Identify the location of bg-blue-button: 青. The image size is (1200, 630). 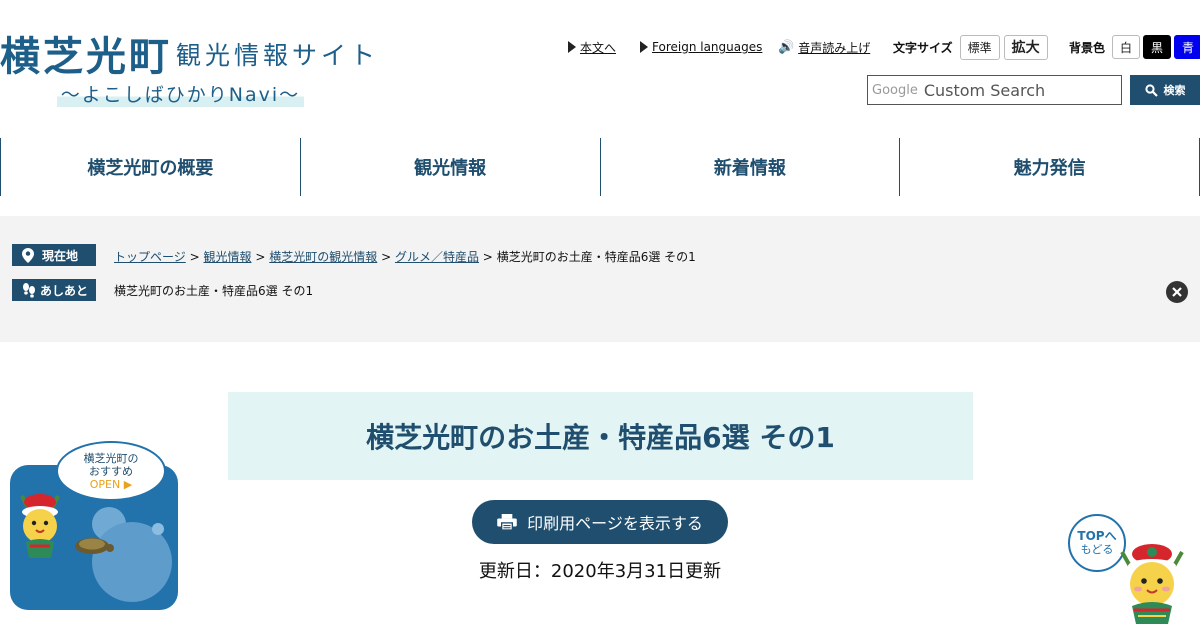
(1187, 47).